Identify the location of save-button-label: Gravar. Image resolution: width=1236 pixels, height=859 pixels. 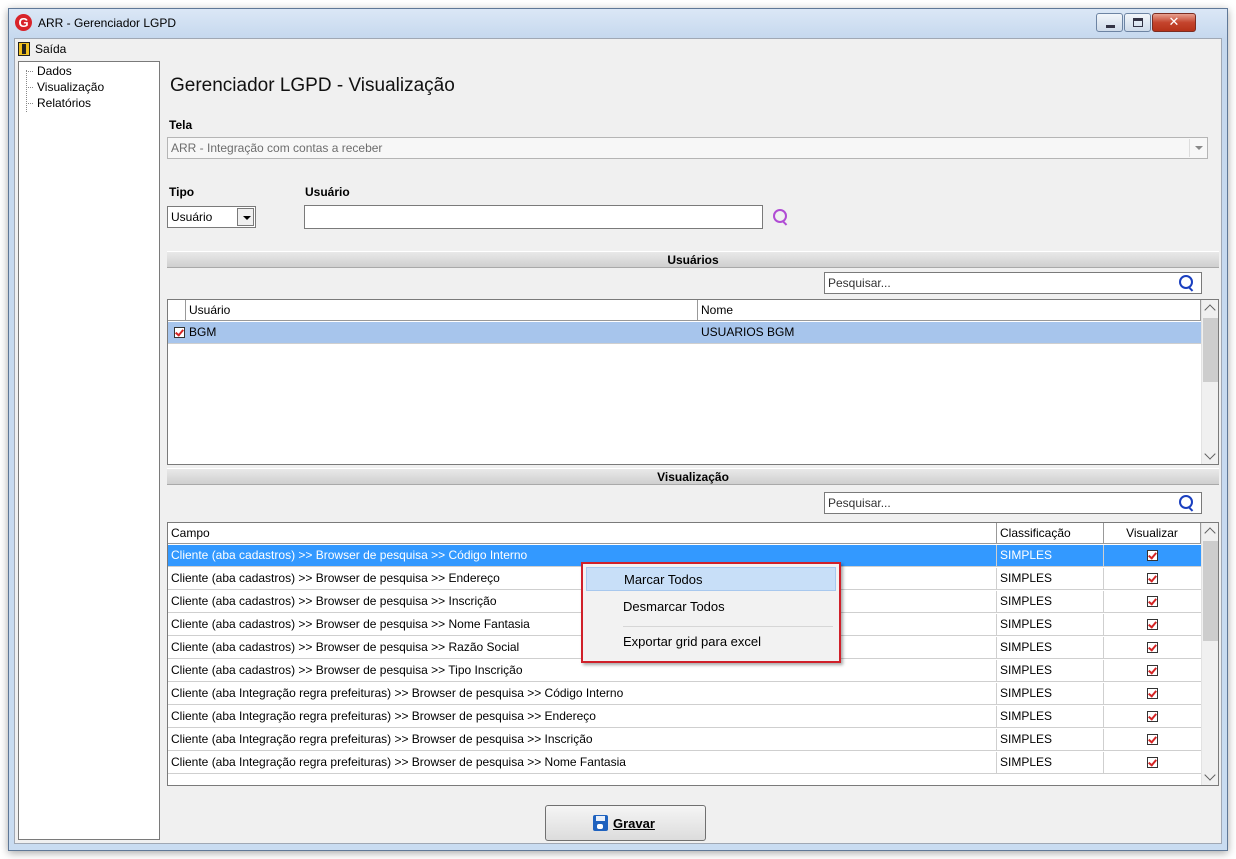
(634, 823).